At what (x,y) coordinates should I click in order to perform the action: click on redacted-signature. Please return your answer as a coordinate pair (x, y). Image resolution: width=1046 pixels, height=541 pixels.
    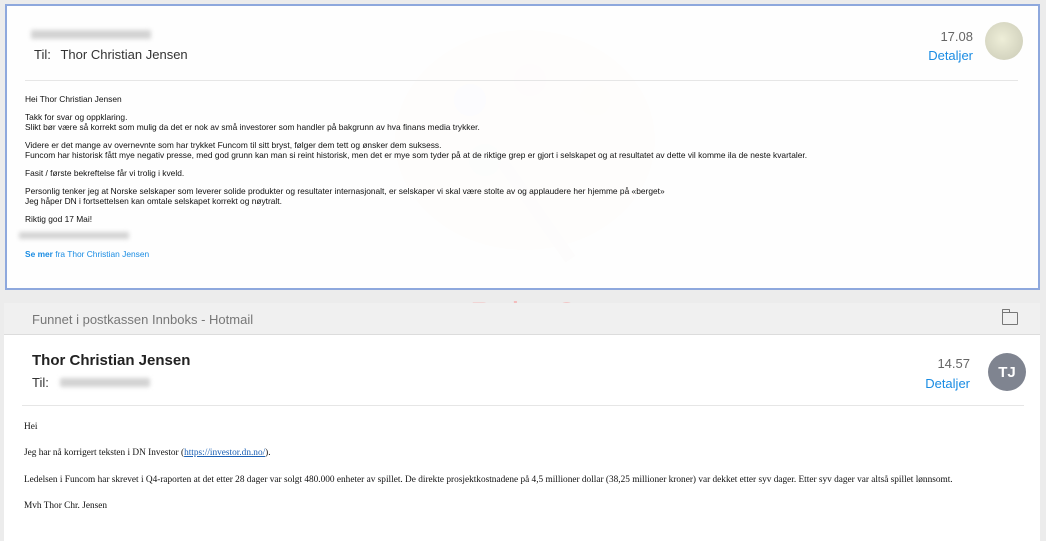
    Looking at the image, I should click on (74, 236).